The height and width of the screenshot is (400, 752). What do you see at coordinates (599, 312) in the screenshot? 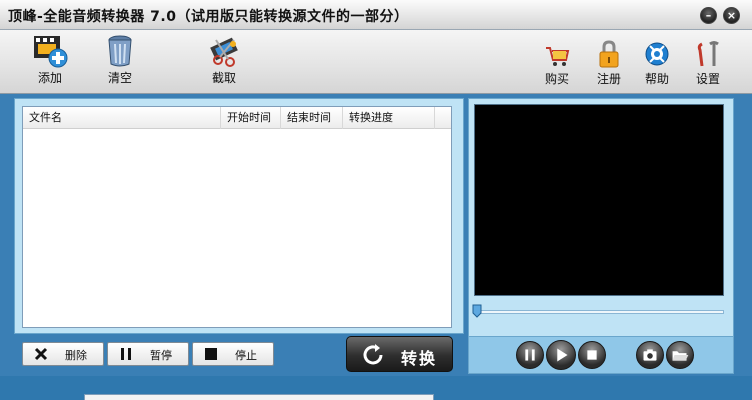
I see `playback-progress-track` at bounding box center [599, 312].